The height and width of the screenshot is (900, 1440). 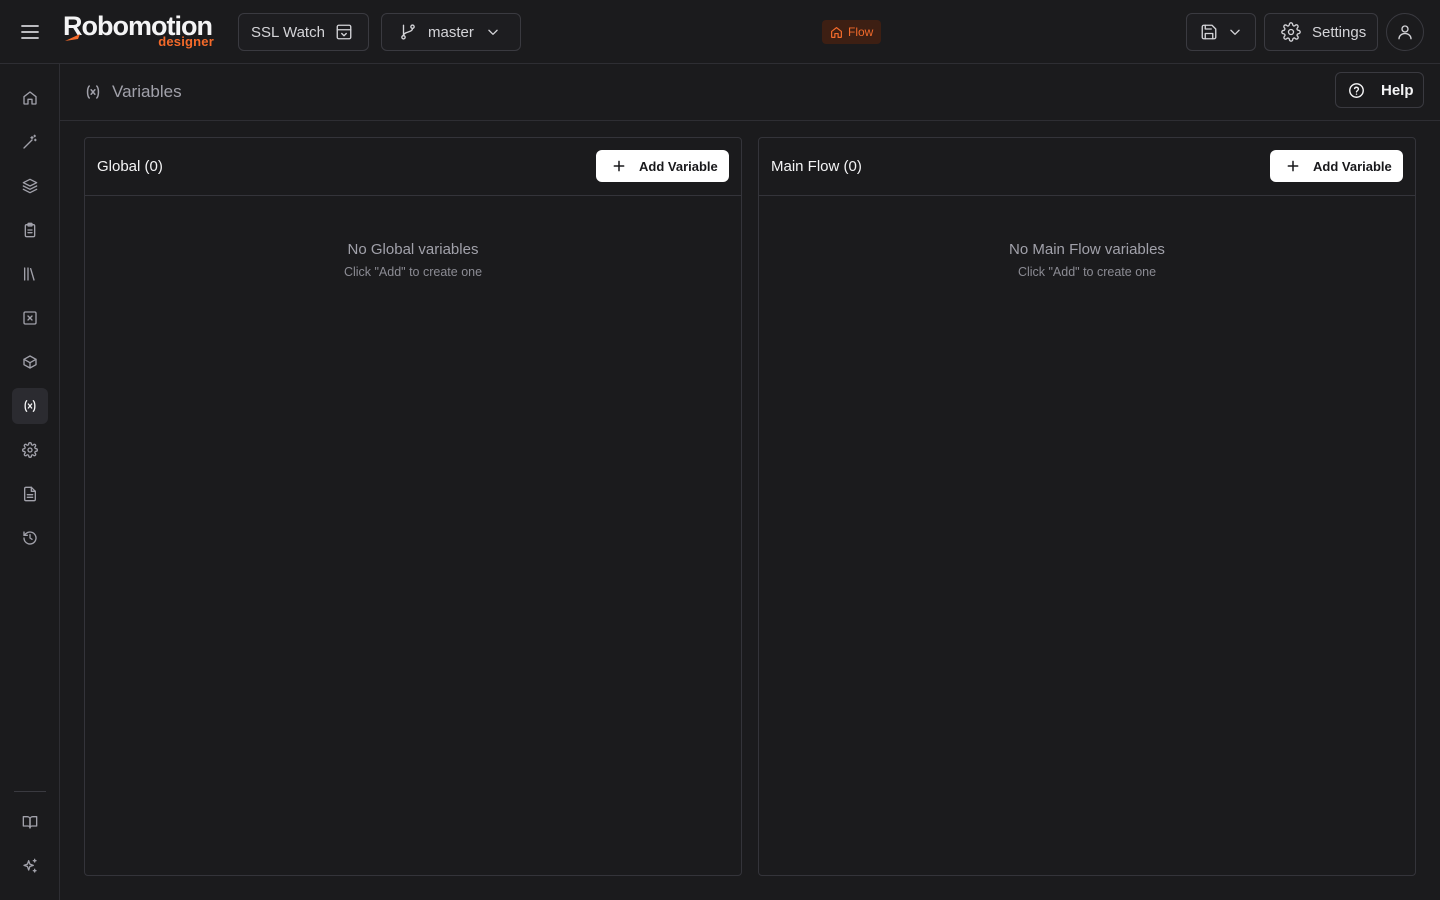 I want to click on help-button: Help, so click(x=1379, y=90).